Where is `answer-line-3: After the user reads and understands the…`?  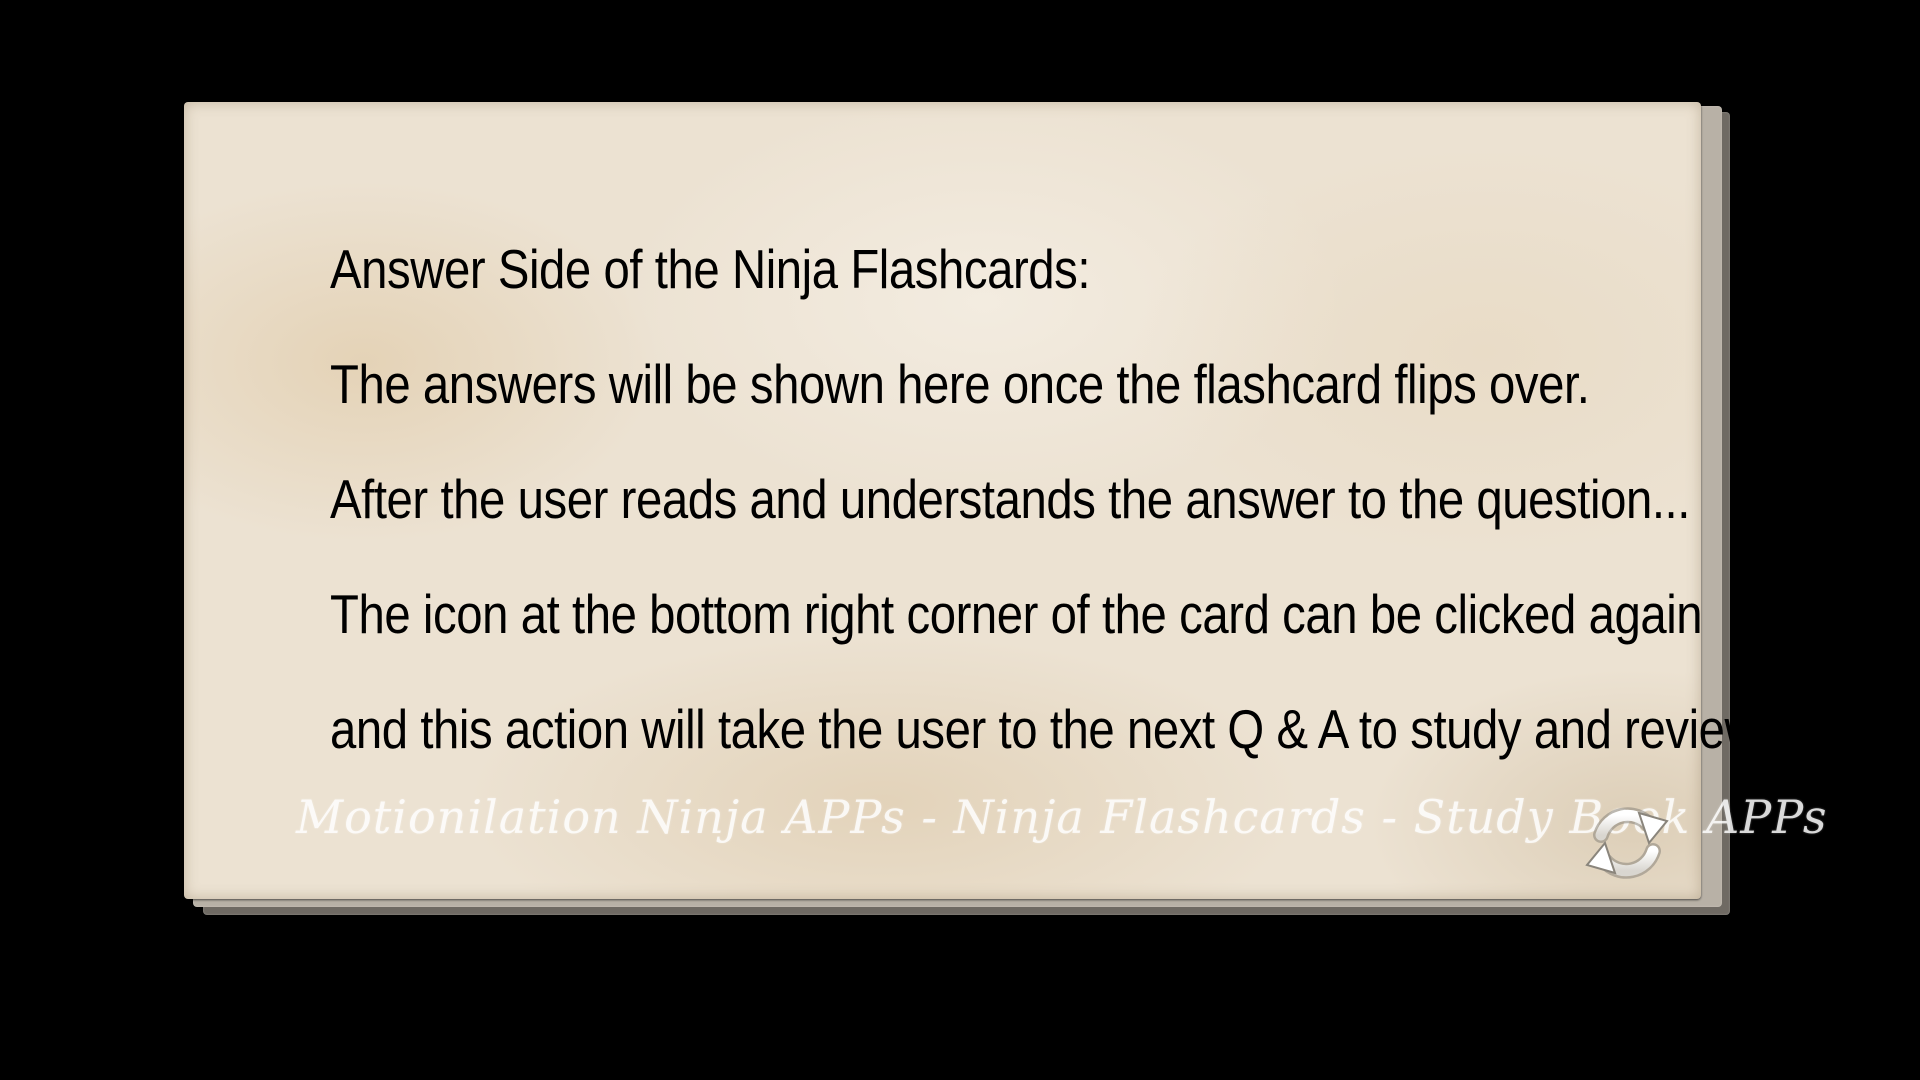
answer-line-3: After the user reads and understands the… is located at coordinates (1010, 499).